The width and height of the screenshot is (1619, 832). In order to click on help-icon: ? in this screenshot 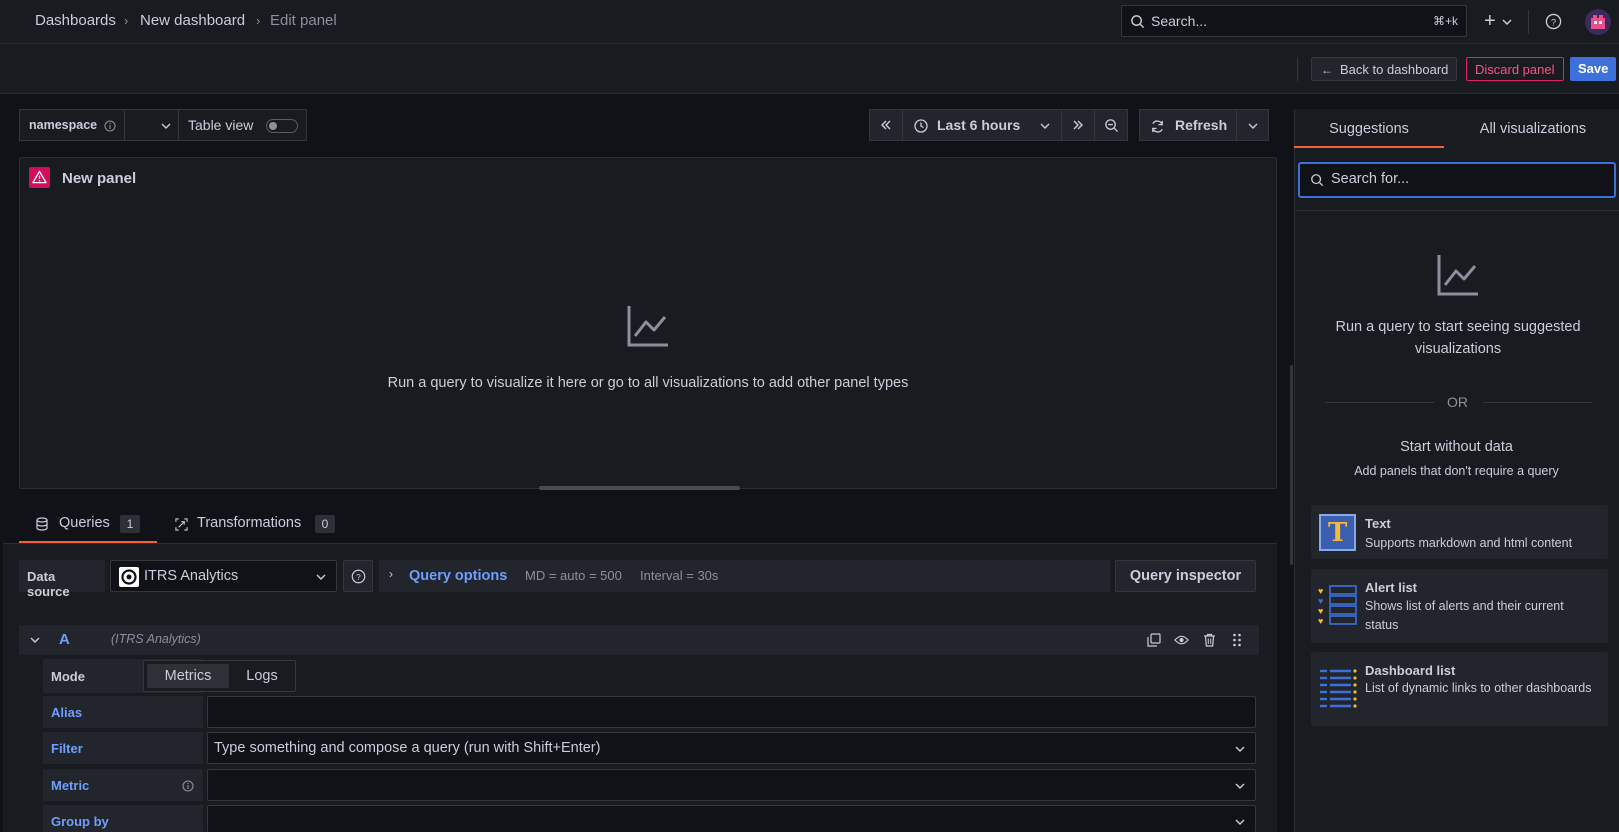, I will do `click(1553, 21)`.